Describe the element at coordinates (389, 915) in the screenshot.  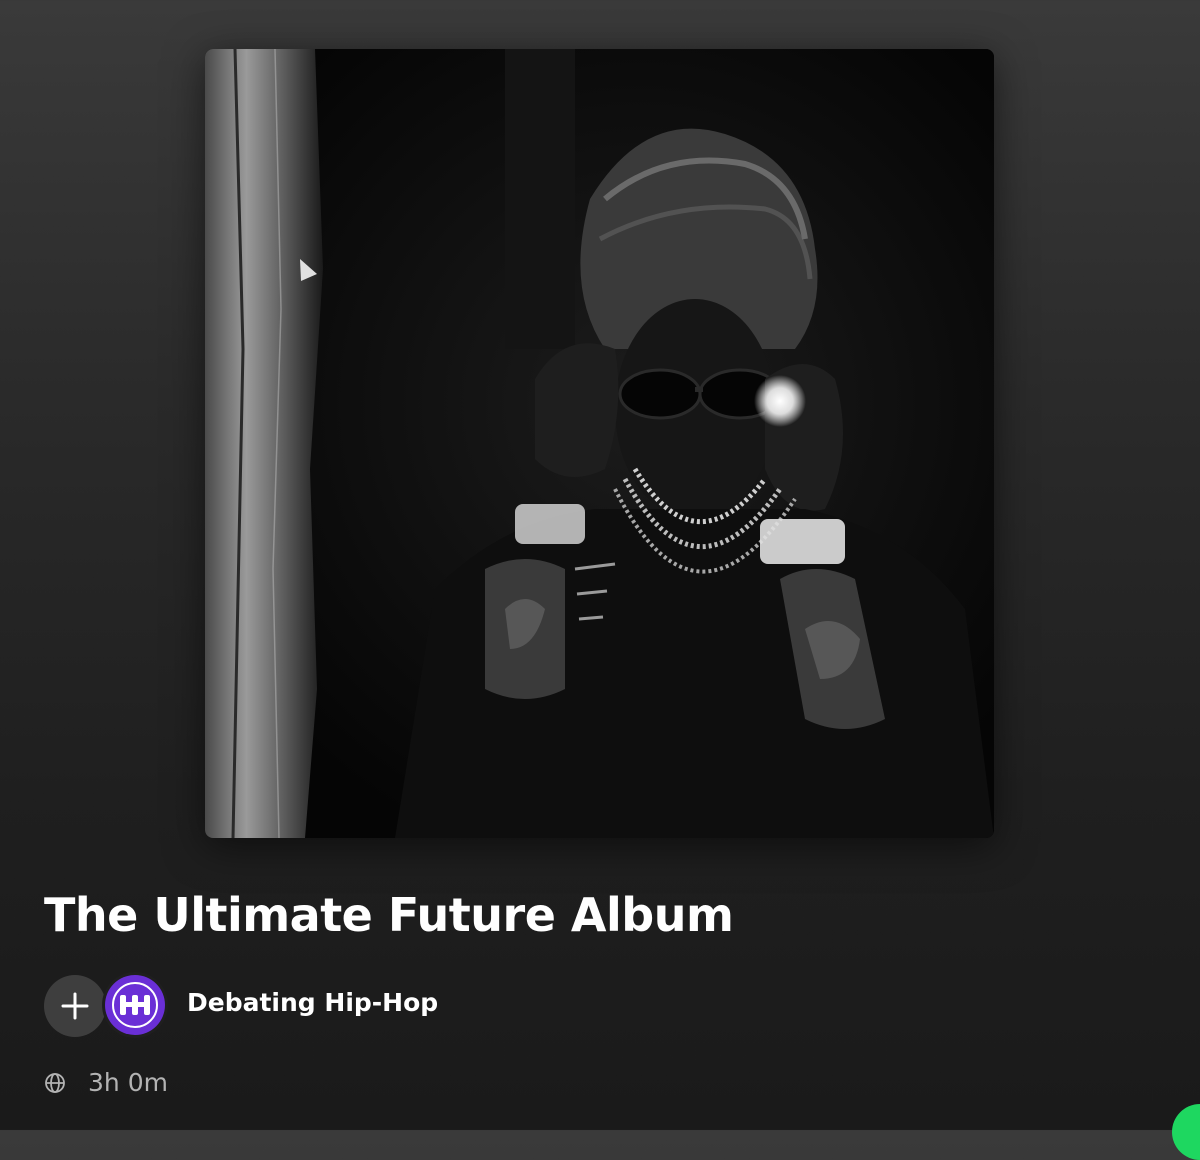
I see `playlist-title: The Ultimate Future Album` at that location.